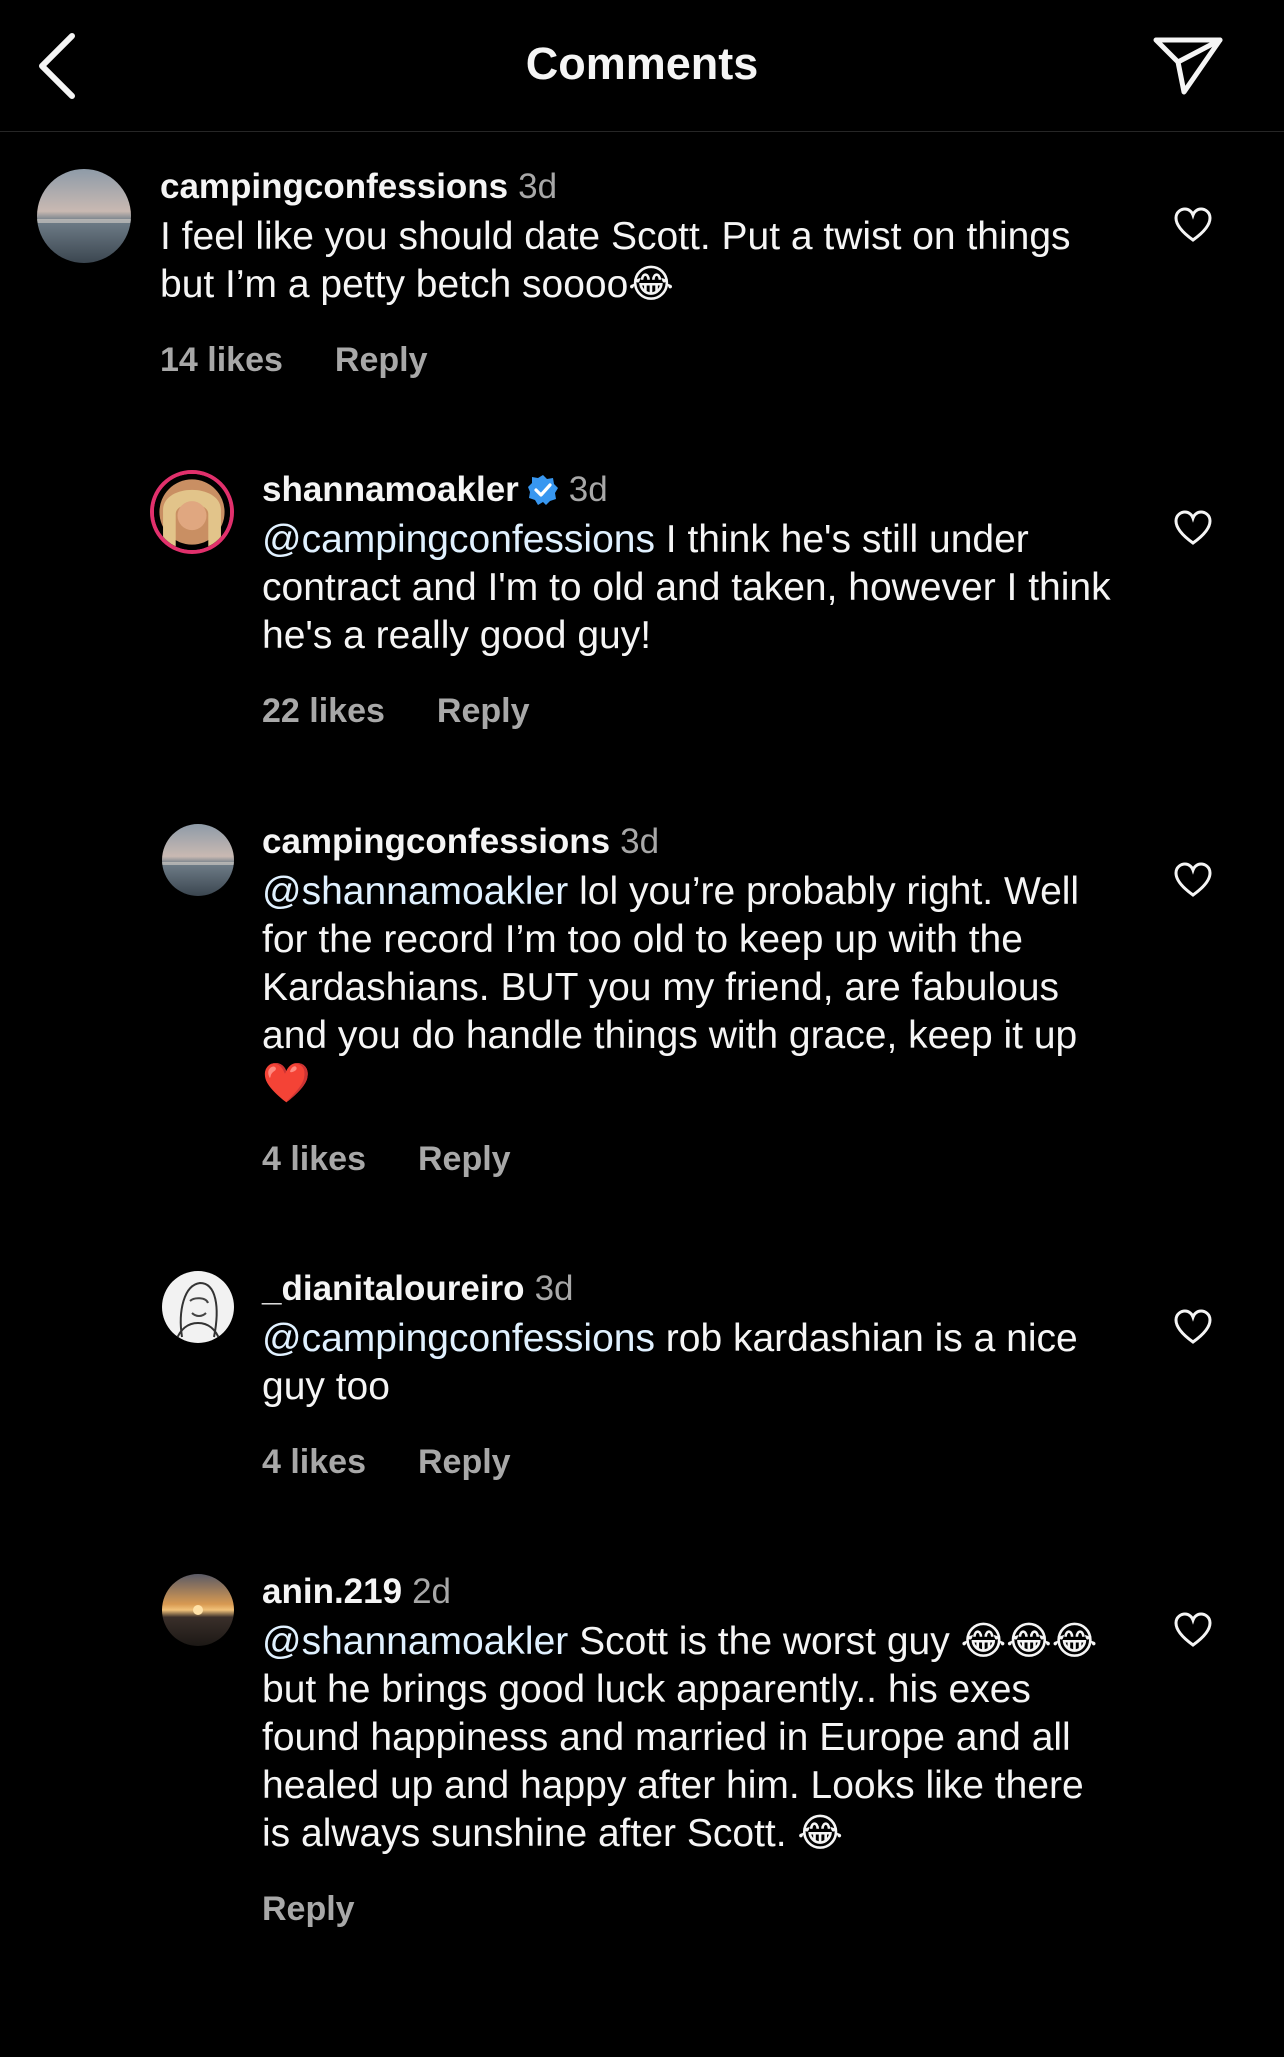 Image resolution: width=1284 pixels, height=2057 pixels. I want to click on header-bar: Comments, so click(642, 66).